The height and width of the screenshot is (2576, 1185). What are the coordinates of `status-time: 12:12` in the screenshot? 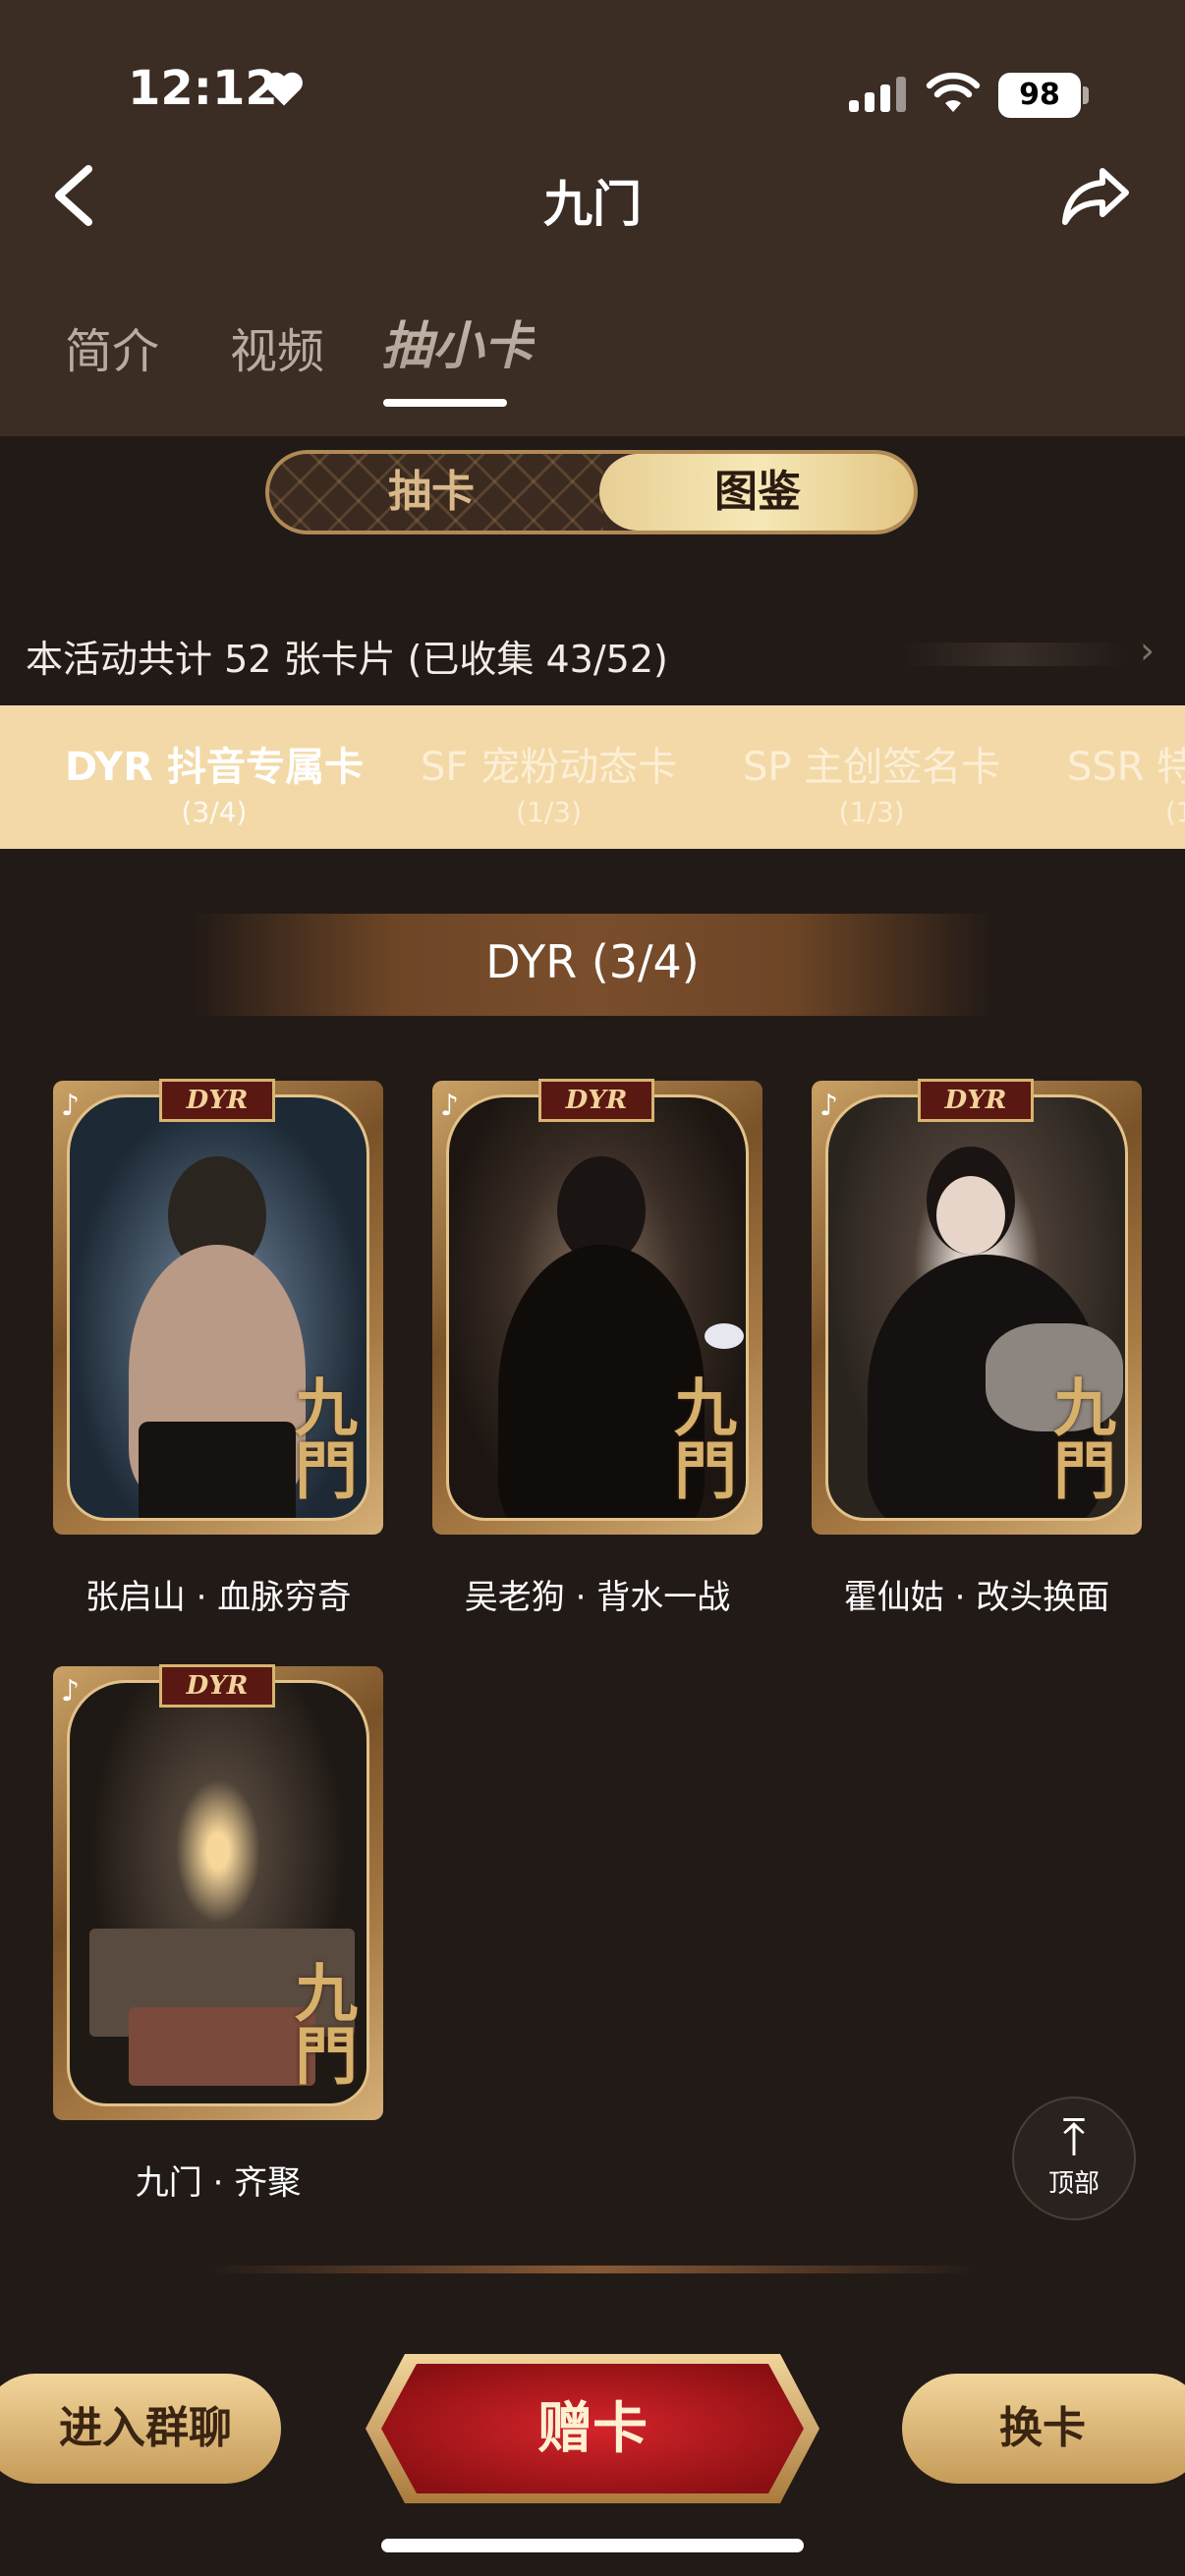 It's located at (203, 88).